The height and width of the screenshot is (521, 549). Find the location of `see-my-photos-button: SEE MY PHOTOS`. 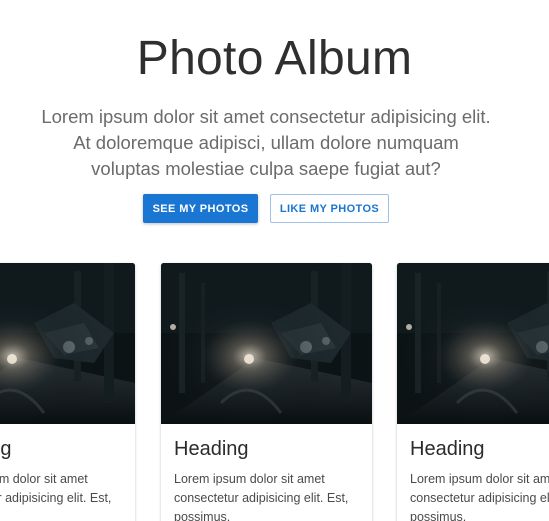

see-my-photos-button: SEE MY PHOTOS is located at coordinates (200, 208).